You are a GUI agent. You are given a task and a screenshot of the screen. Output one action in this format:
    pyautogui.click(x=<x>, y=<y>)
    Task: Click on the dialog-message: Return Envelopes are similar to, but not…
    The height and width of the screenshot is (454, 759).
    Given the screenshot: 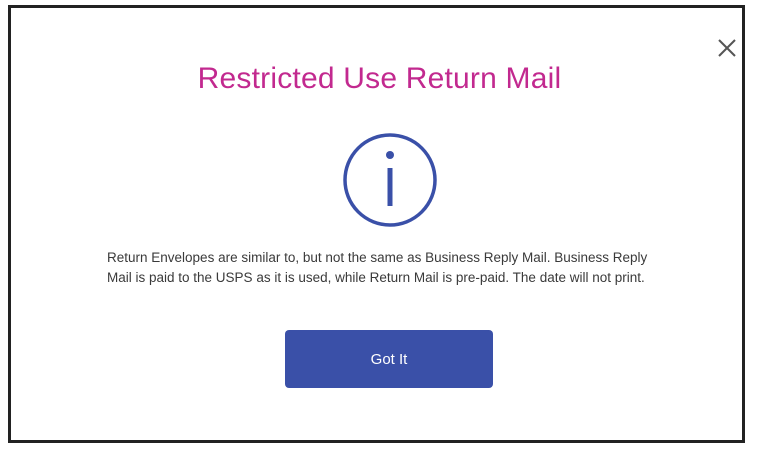 What is the action you would take?
    pyautogui.click(x=377, y=267)
    